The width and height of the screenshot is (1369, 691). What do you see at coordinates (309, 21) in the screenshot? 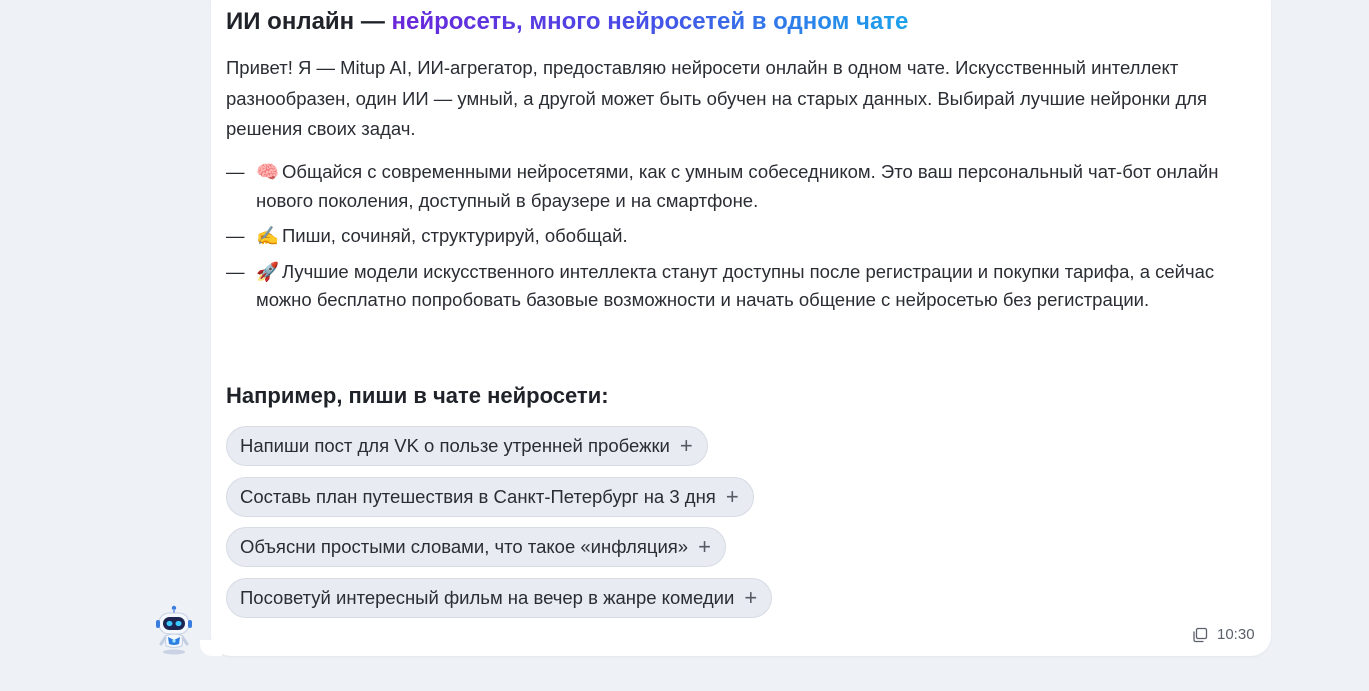
I see `heading-prefix: ИИ онлайн —` at bounding box center [309, 21].